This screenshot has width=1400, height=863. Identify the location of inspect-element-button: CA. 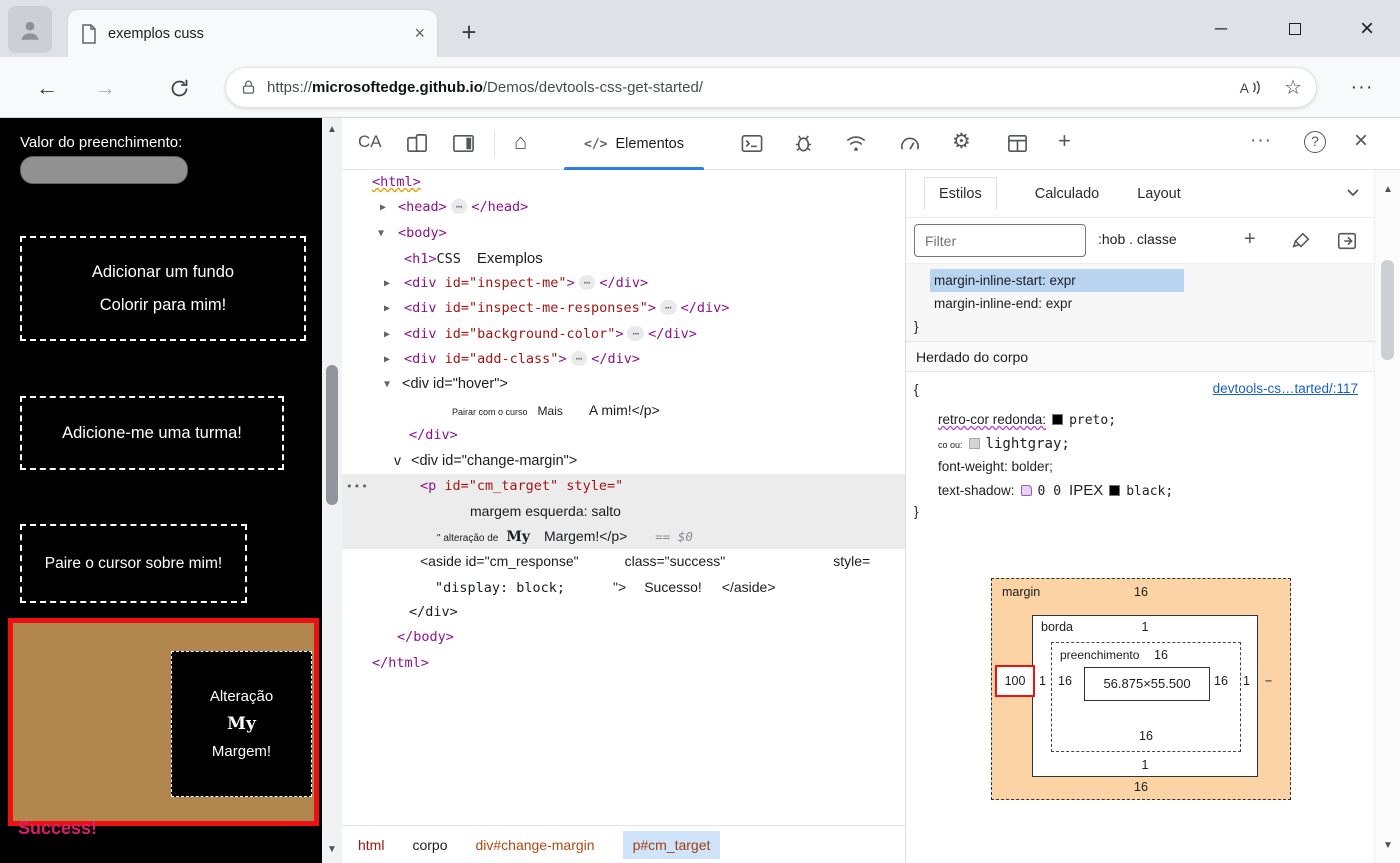
(370, 142).